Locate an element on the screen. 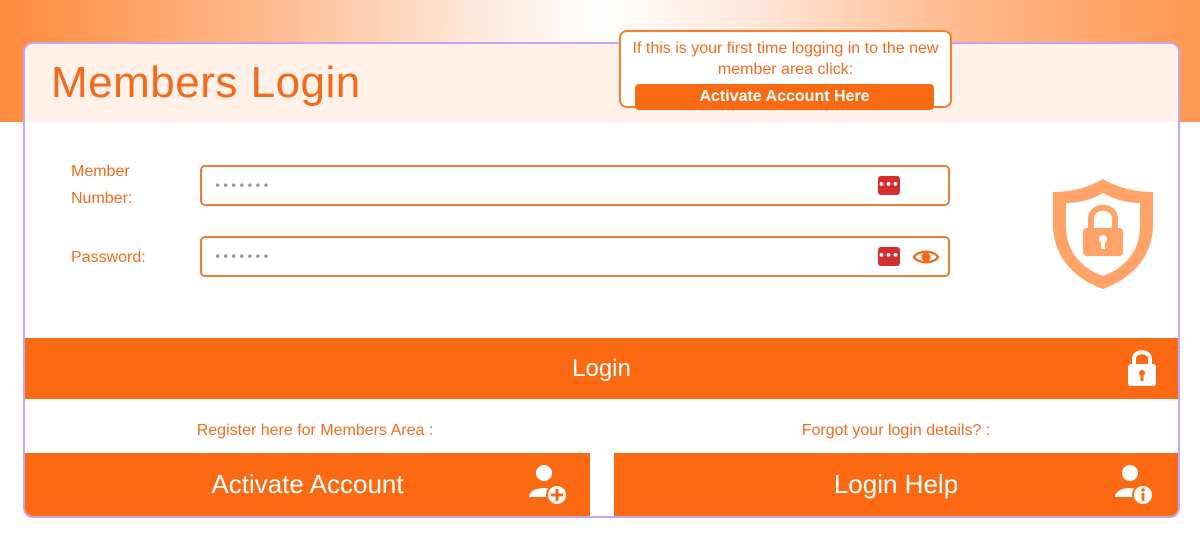 The image size is (1200, 547). password-field: •••| is located at coordinates (575, 256).